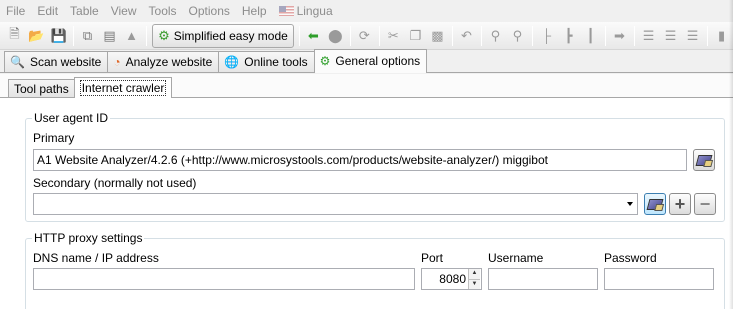  Describe the element at coordinates (224, 279) in the screenshot. I see `dns-field` at that location.